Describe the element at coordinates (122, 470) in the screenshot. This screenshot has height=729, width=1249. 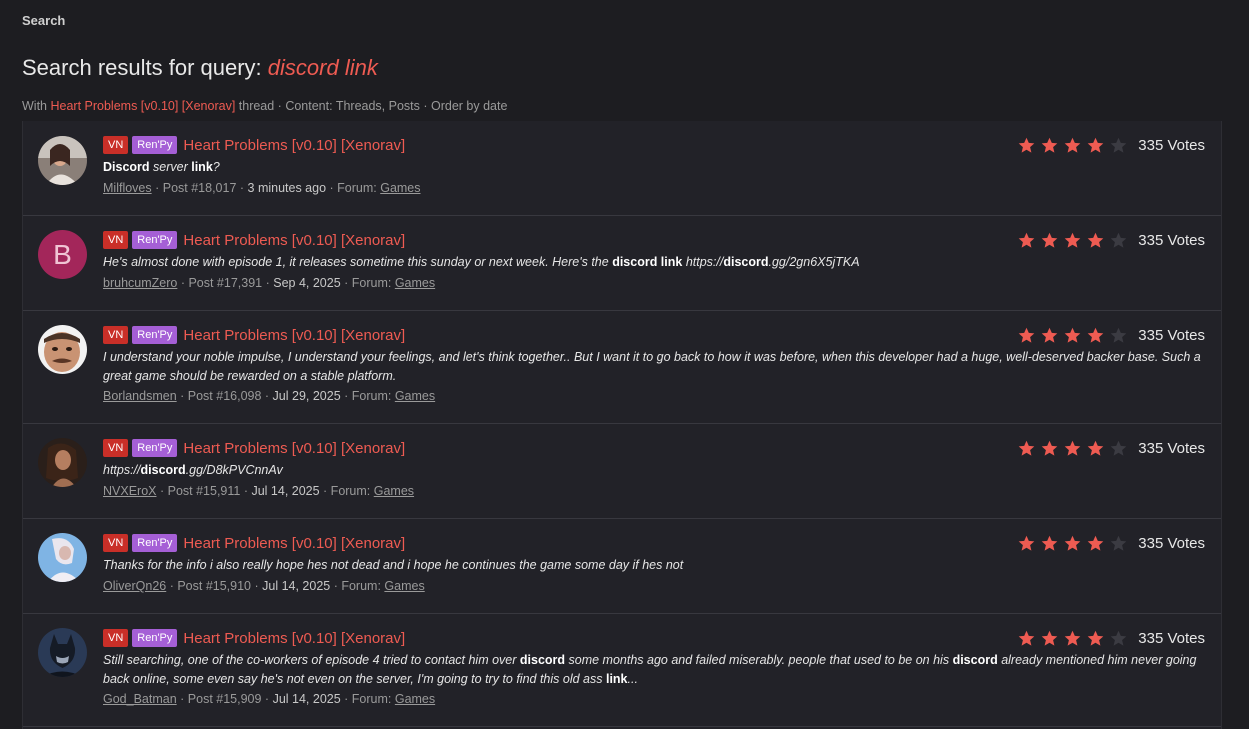
I see `snippet-text: https://` at that location.